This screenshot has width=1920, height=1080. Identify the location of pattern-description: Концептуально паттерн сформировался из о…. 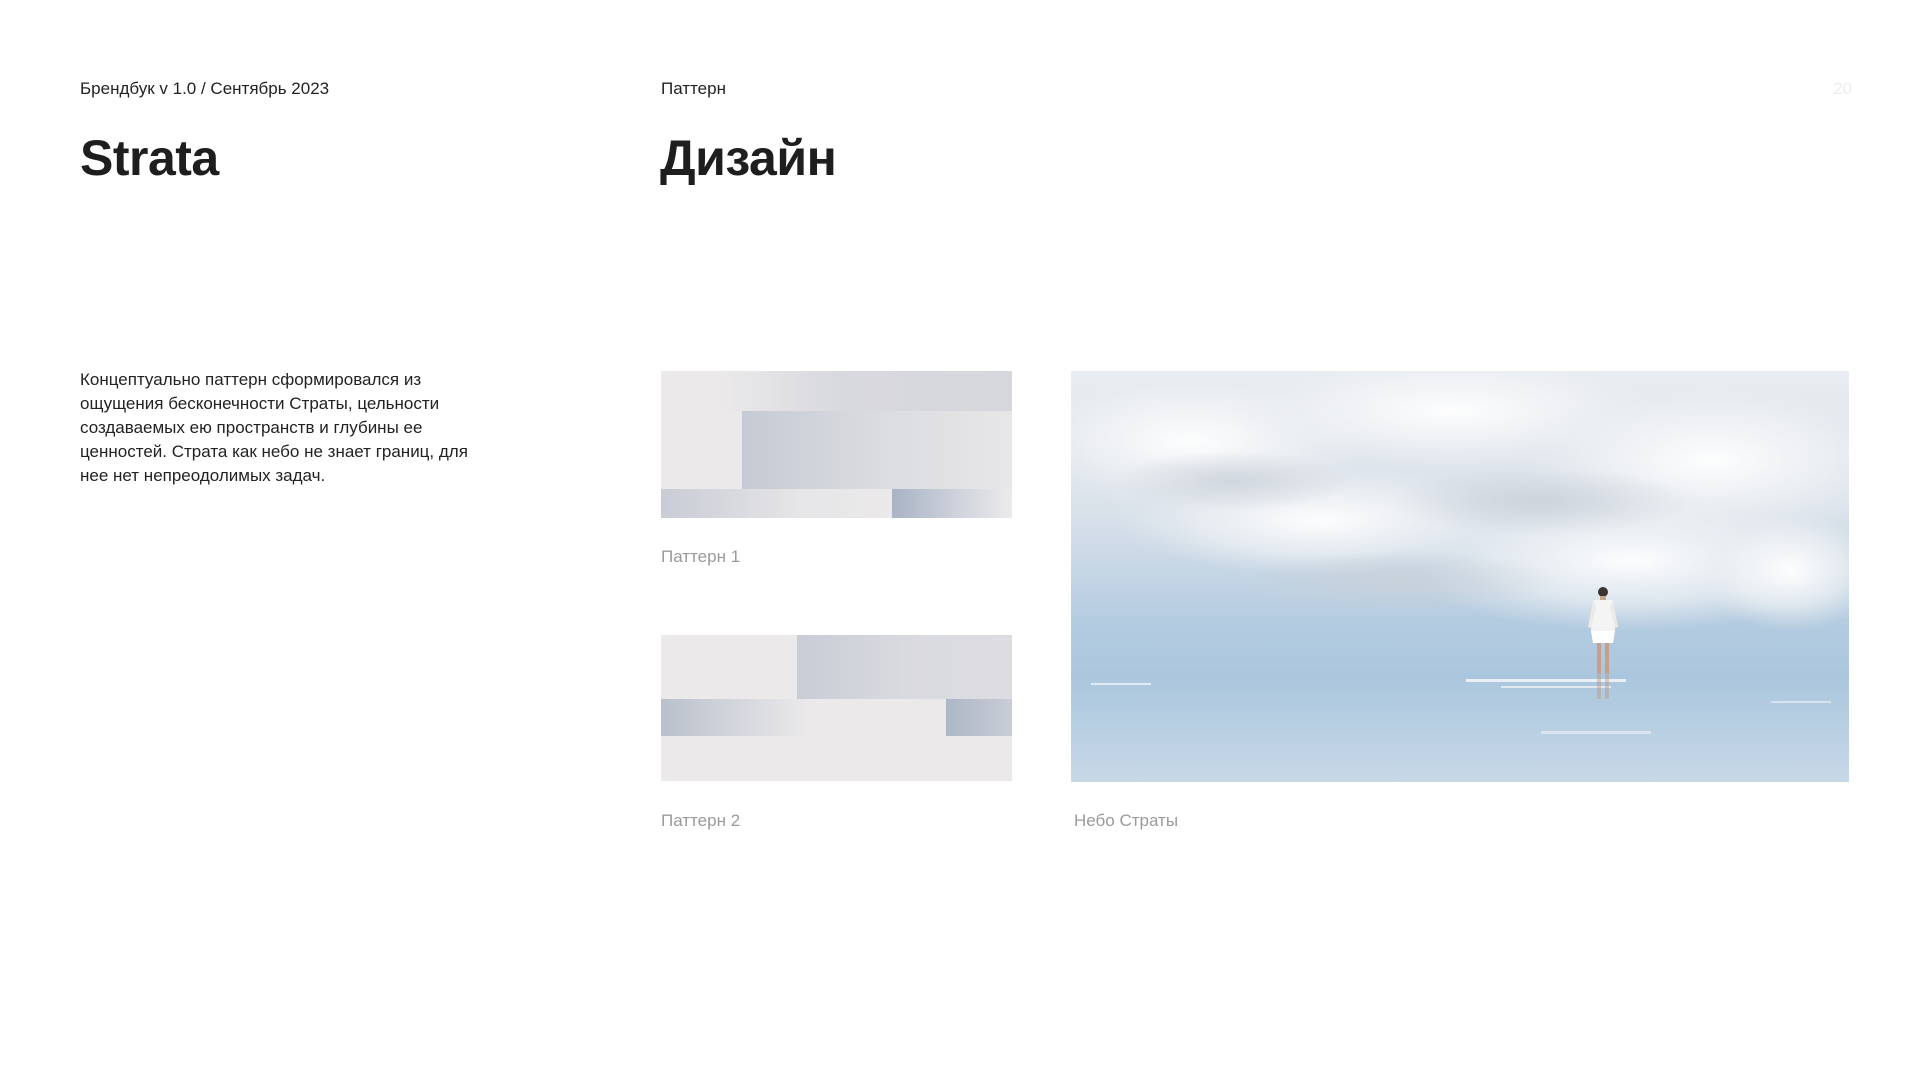
(274, 427).